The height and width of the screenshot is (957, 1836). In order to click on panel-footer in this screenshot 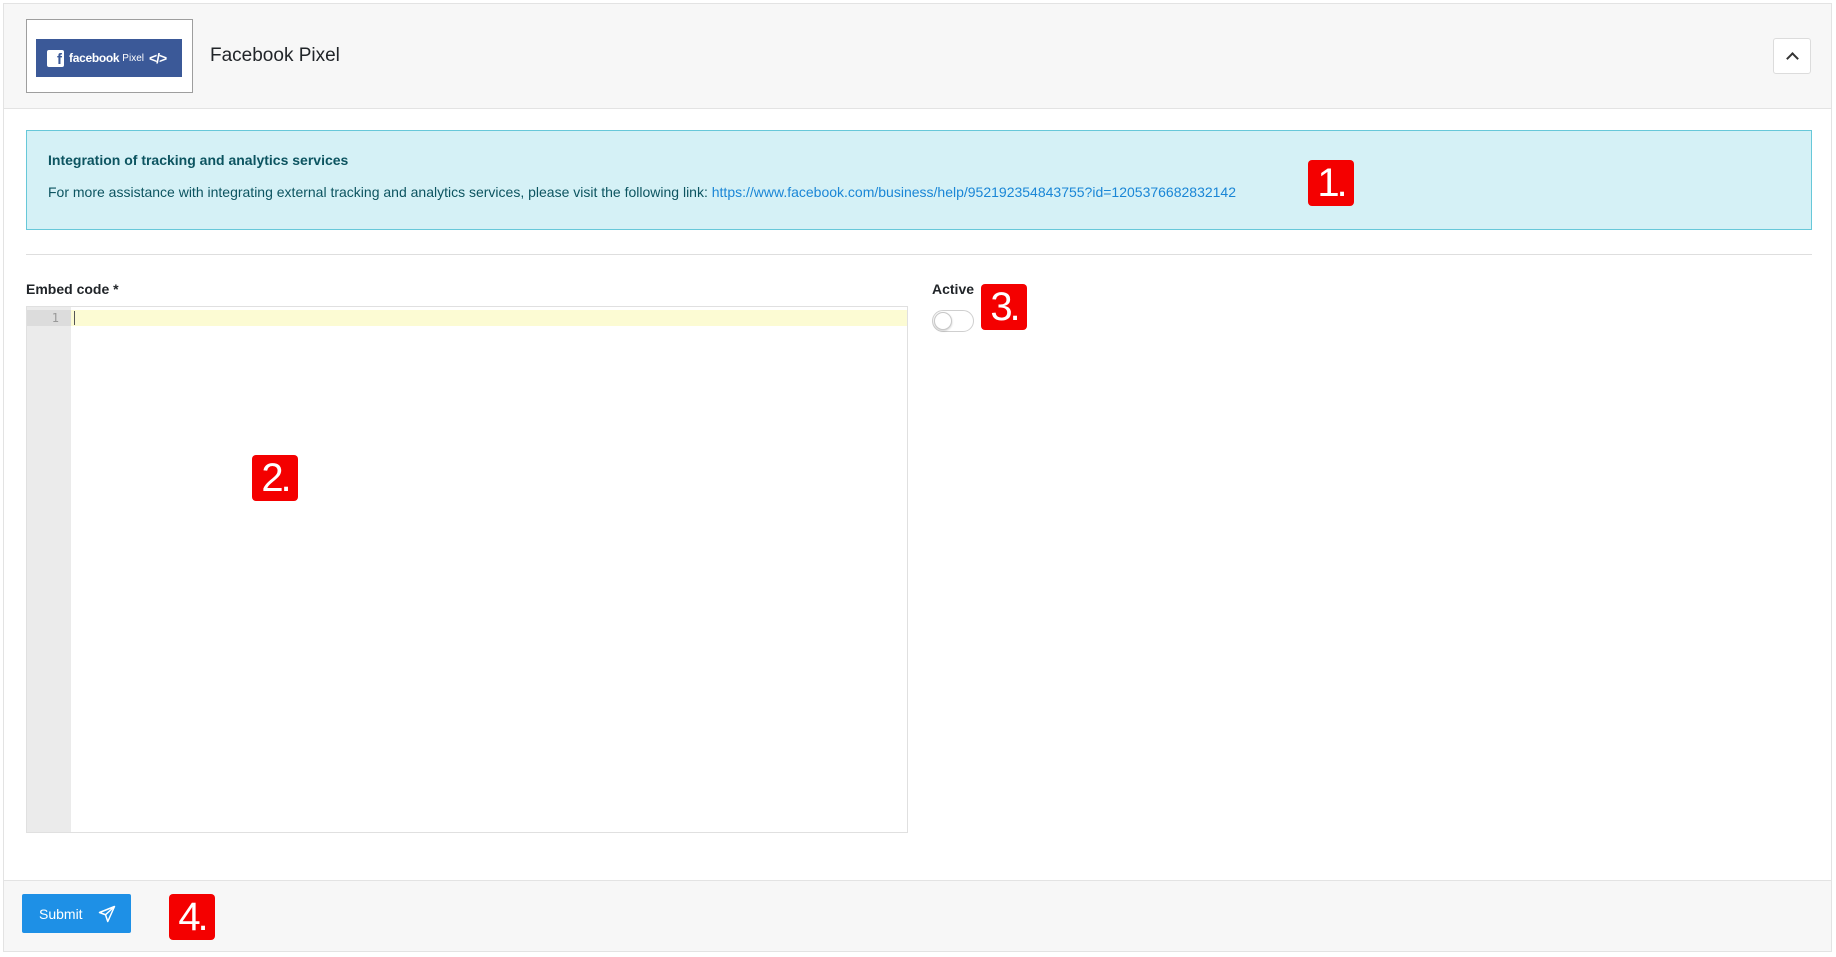, I will do `click(917, 915)`.